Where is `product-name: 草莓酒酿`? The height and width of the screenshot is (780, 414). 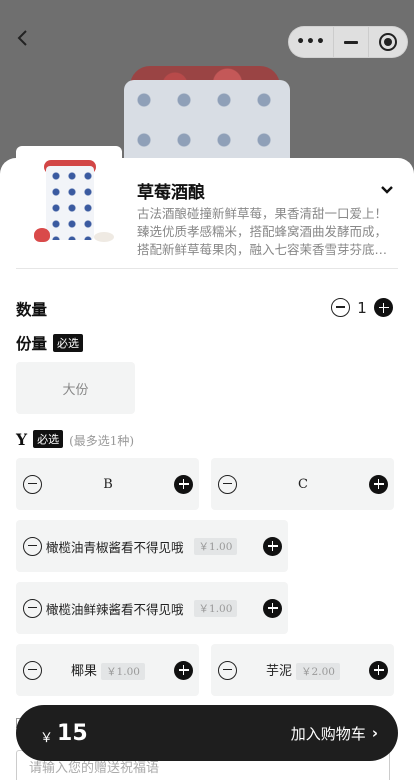
product-name: 草莓酒酿 is located at coordinates (171, 193).